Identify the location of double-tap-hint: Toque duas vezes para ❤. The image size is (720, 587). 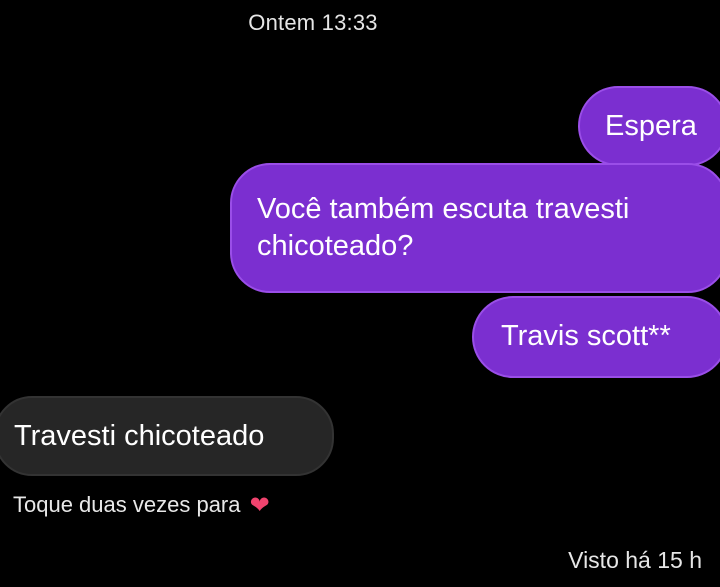
(141, 505).